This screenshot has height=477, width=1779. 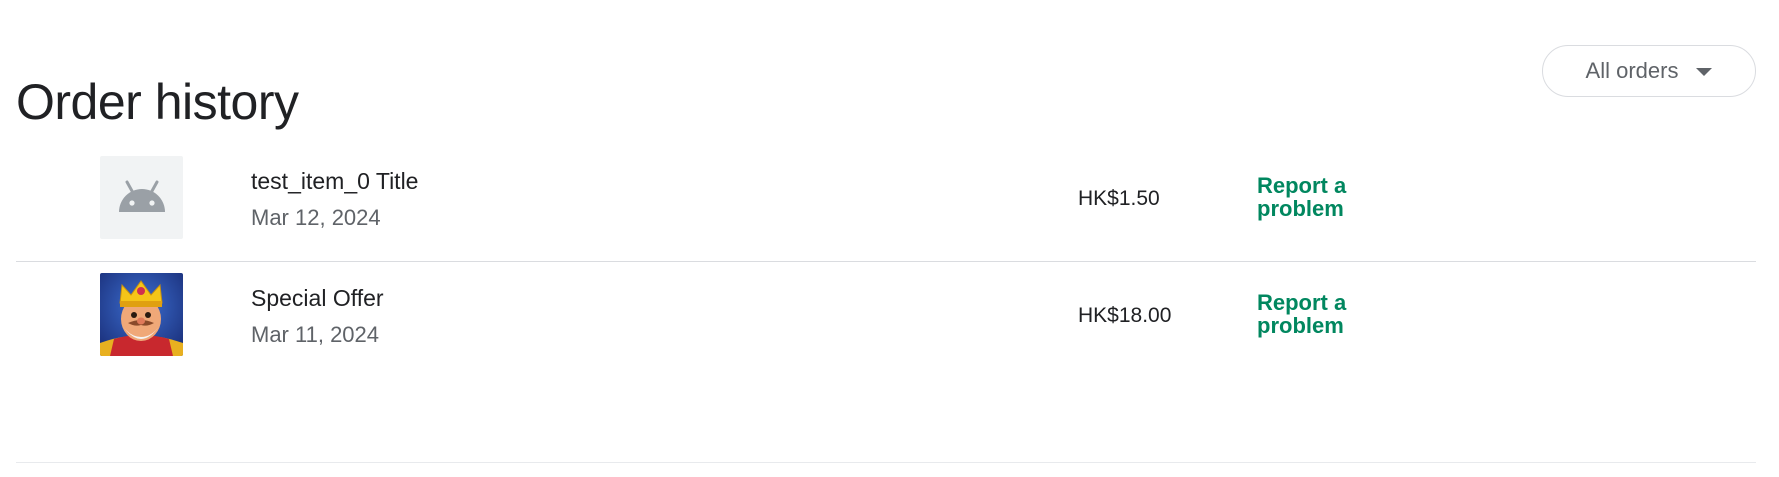 What do you see at coordinates (1125, 315) in the screenshot?
I see `item-price: HK$18.00` at bounding box center [1125, 315].